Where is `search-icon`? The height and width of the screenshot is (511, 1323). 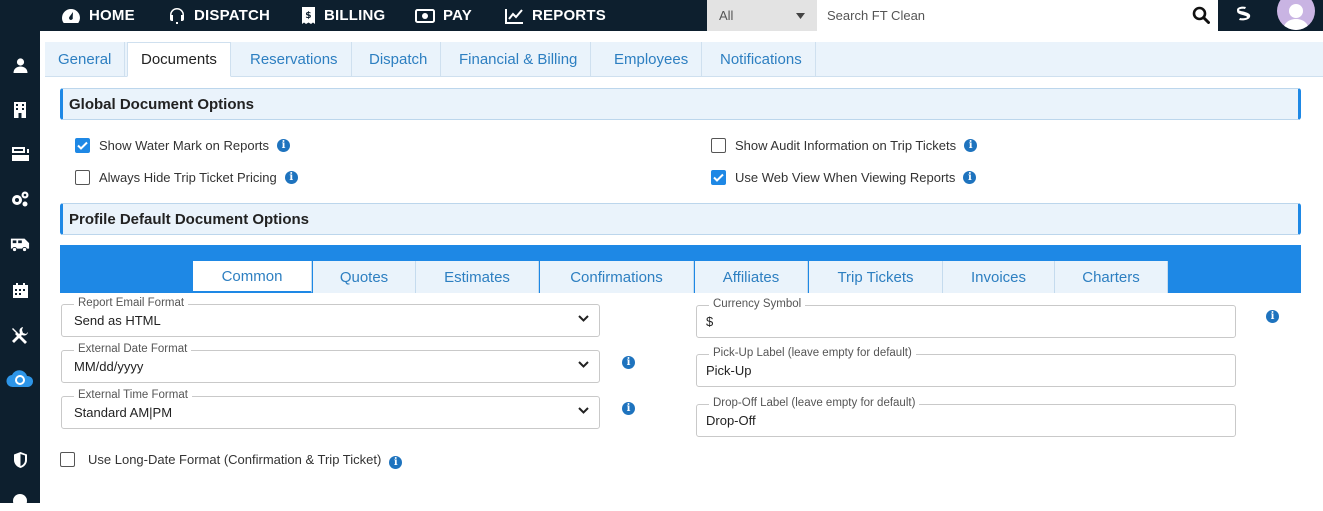
search-icon is located at coordinates (1201, 15).